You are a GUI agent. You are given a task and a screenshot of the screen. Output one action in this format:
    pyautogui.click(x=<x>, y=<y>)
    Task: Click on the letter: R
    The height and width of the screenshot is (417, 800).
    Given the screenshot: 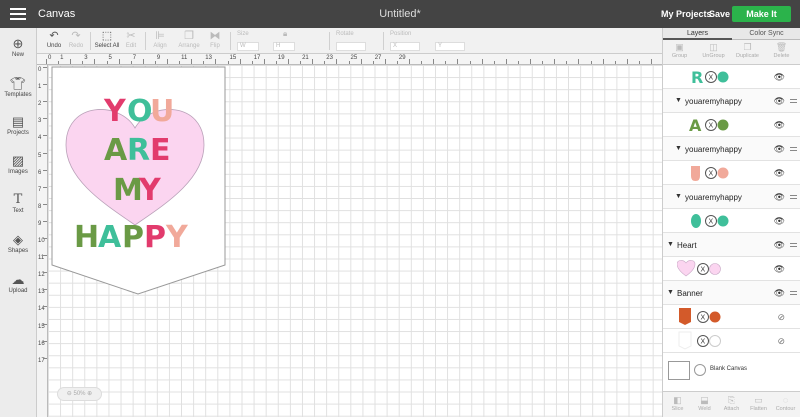 What is the action you would take?
    pyautogui.click(x=138, y=150)
    